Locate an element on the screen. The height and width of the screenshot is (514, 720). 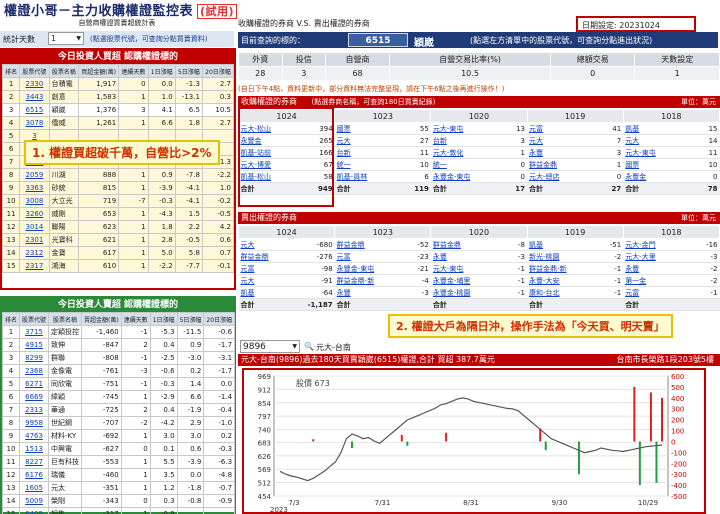
stock-code-link: 8227 is located at coordinates (34, 462).